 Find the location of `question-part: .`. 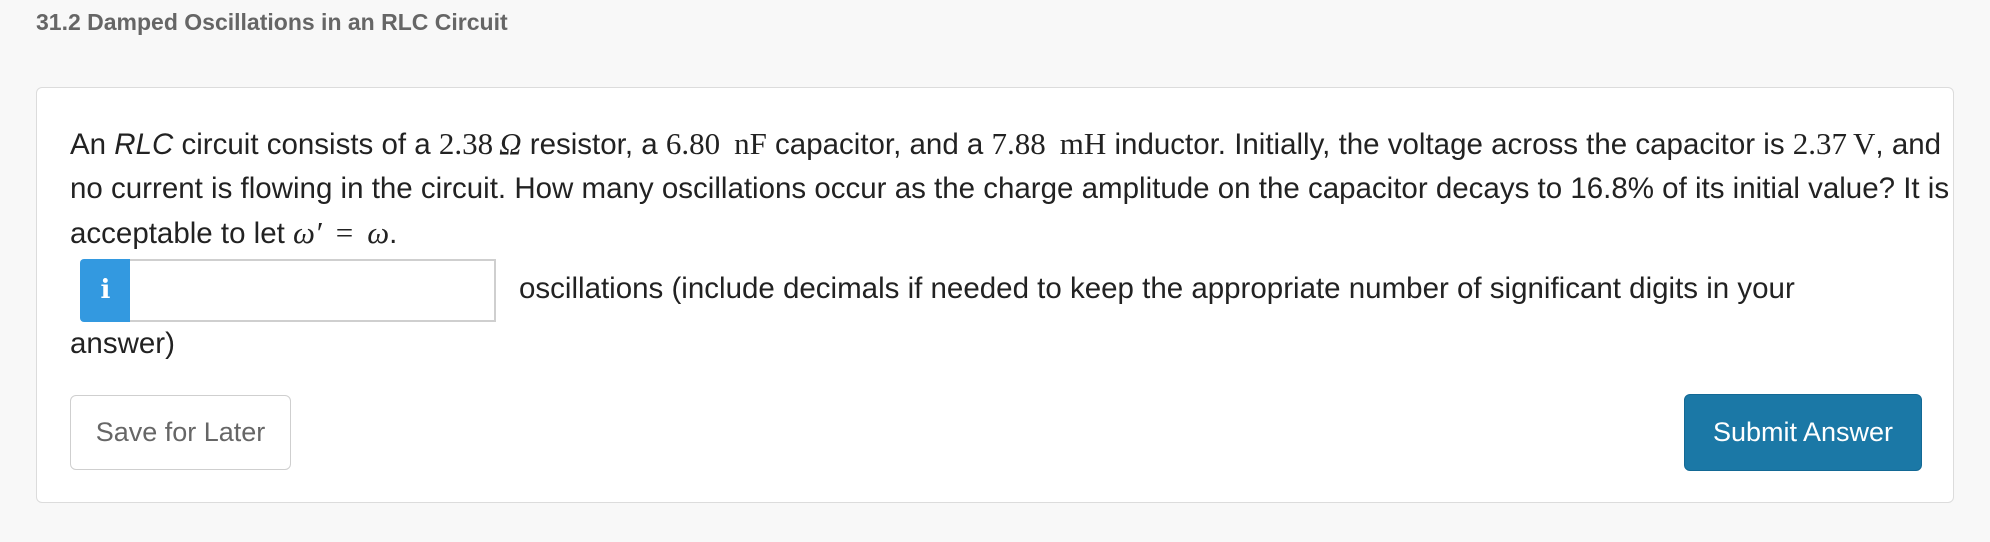

question-part: . is located at coordinates (393, 233).